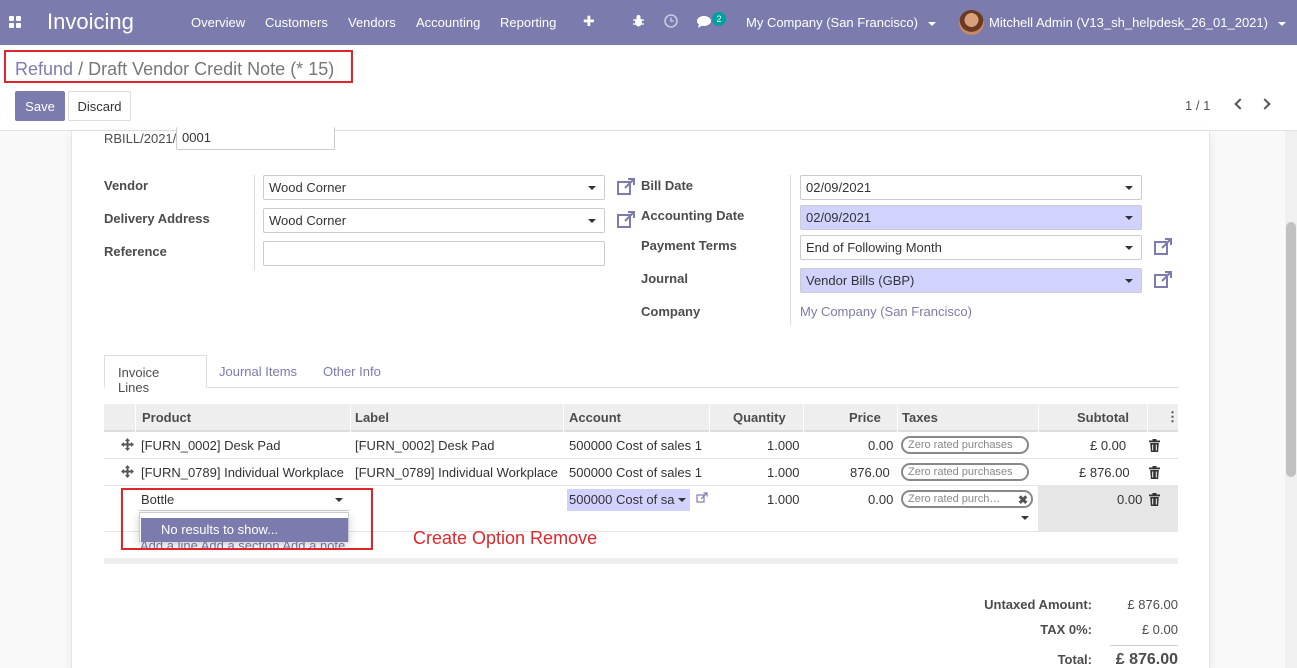 The image size is (1297, 668). I want to click on journal-select: Vendor Bills (GBP), so click(971, 280).